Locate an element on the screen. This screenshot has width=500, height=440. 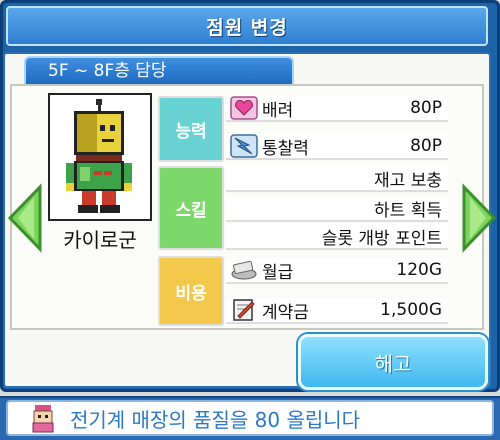
robot-character-sprite is located at coordinates (99, 156).